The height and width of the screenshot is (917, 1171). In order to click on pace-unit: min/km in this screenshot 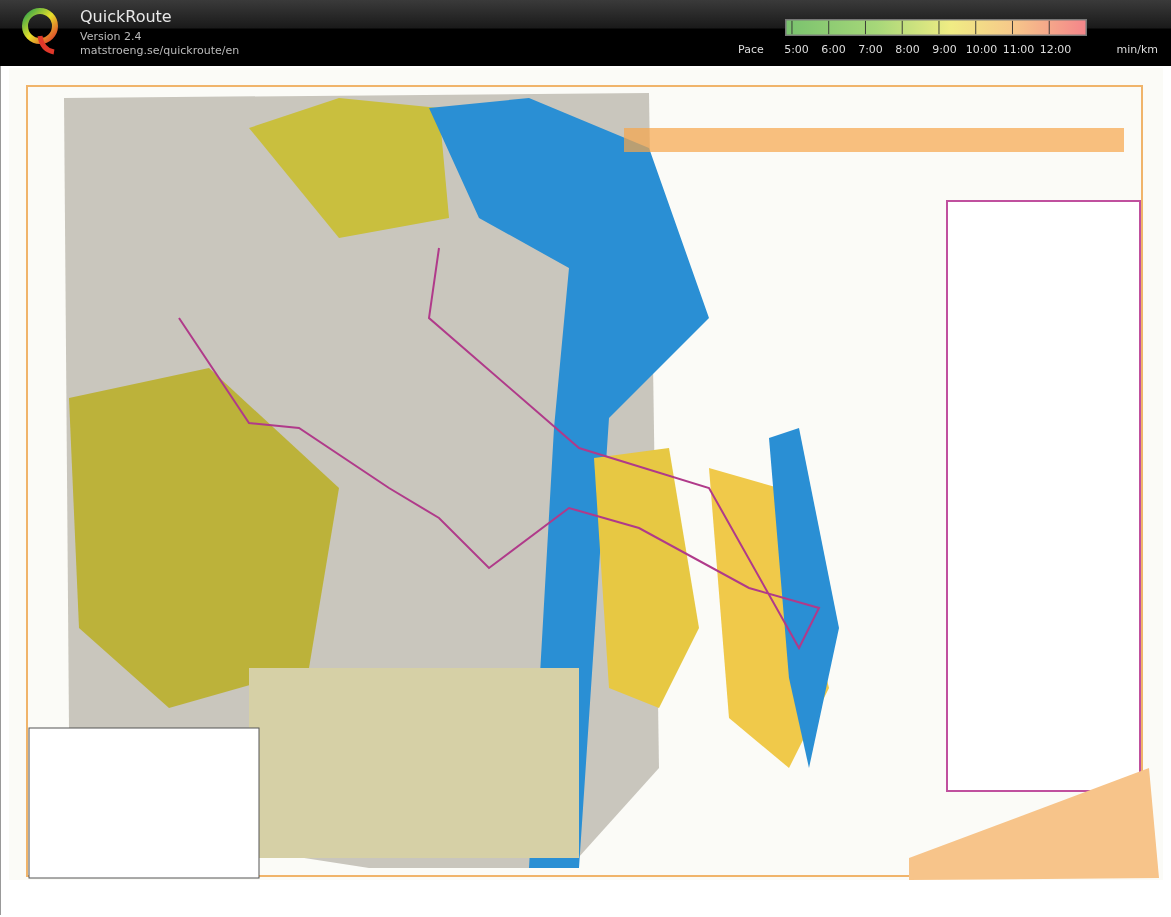, I will do `click(1137, 49)`.